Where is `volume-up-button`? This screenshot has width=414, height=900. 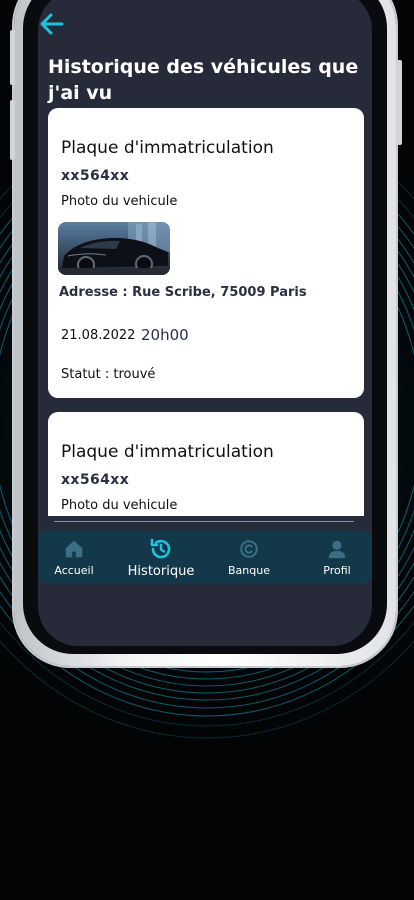
volume-up-button is located at coordinates (12, 57).